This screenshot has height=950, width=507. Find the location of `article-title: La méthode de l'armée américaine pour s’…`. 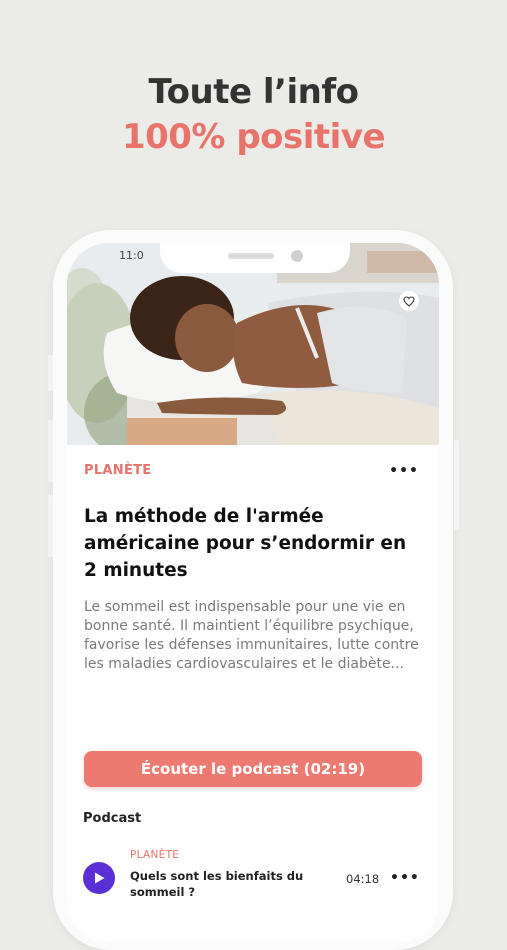

article-title: La méthode de l'armée américaine pour s’… is located at coordinates (249, 543).